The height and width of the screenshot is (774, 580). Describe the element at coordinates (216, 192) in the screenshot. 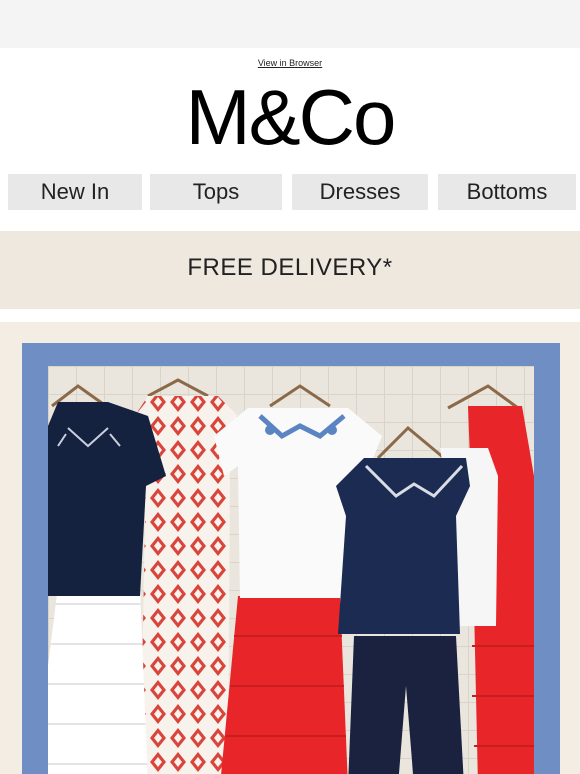

I see `nav-tops: Tops` at that location.